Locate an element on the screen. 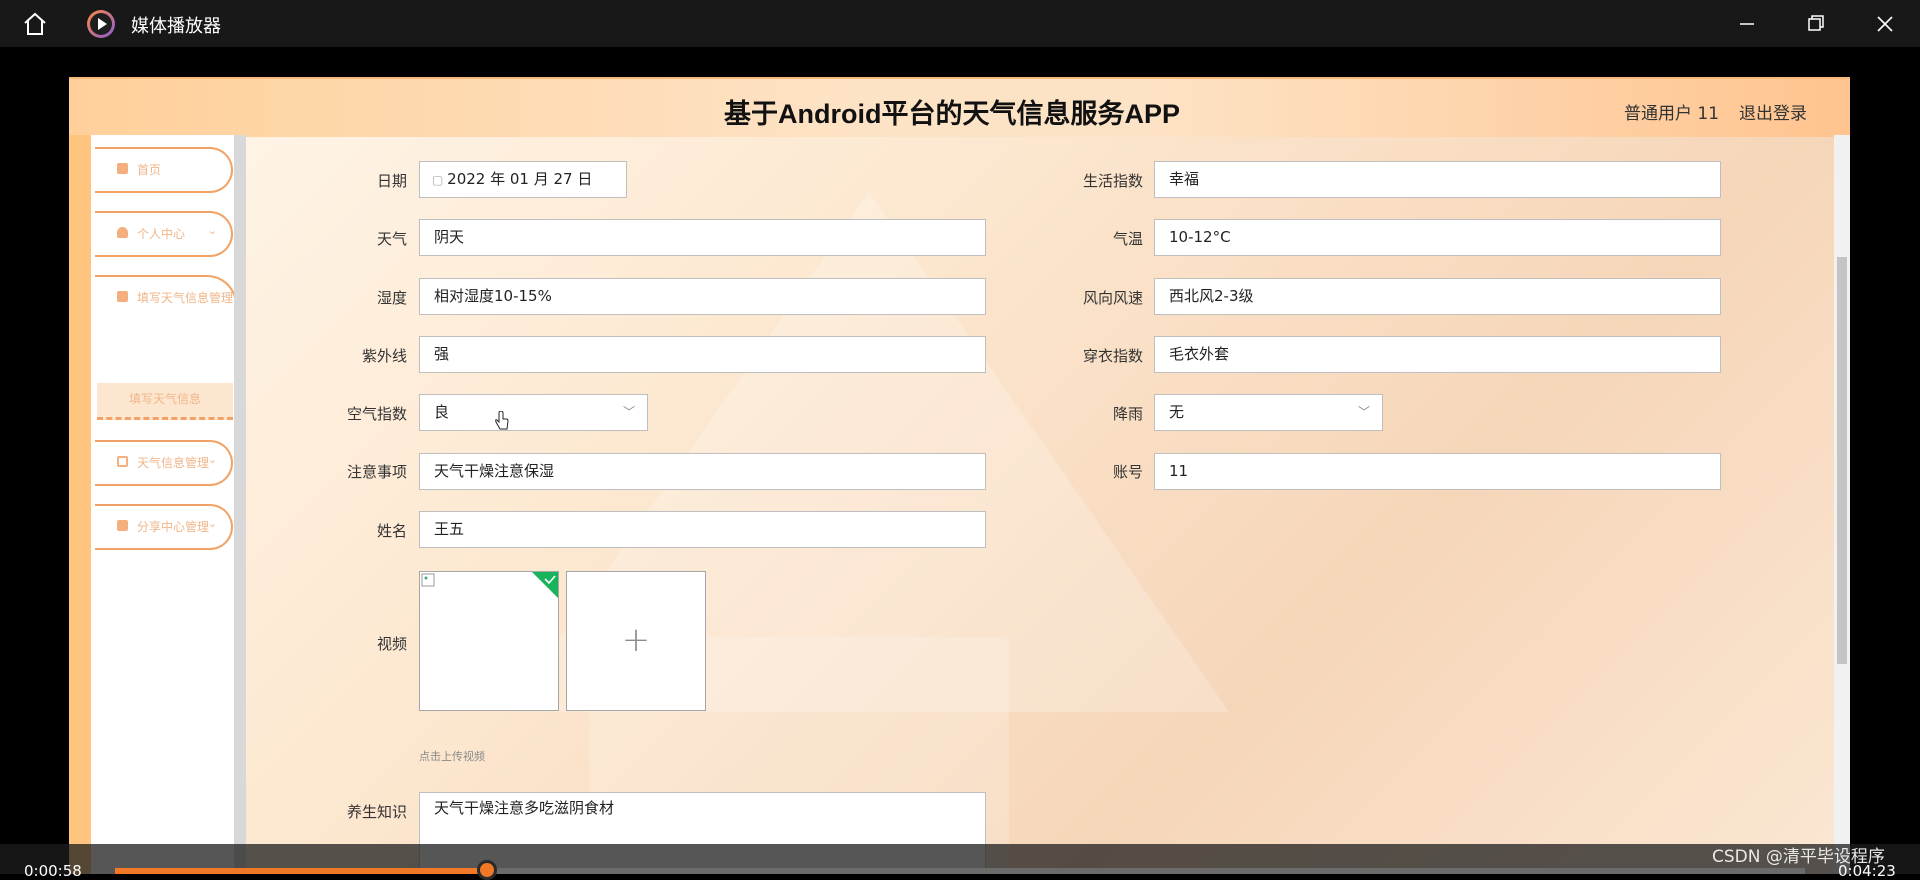 The image size is (1920, 880). uv-input: 强 is located at coordinates (702, 354).